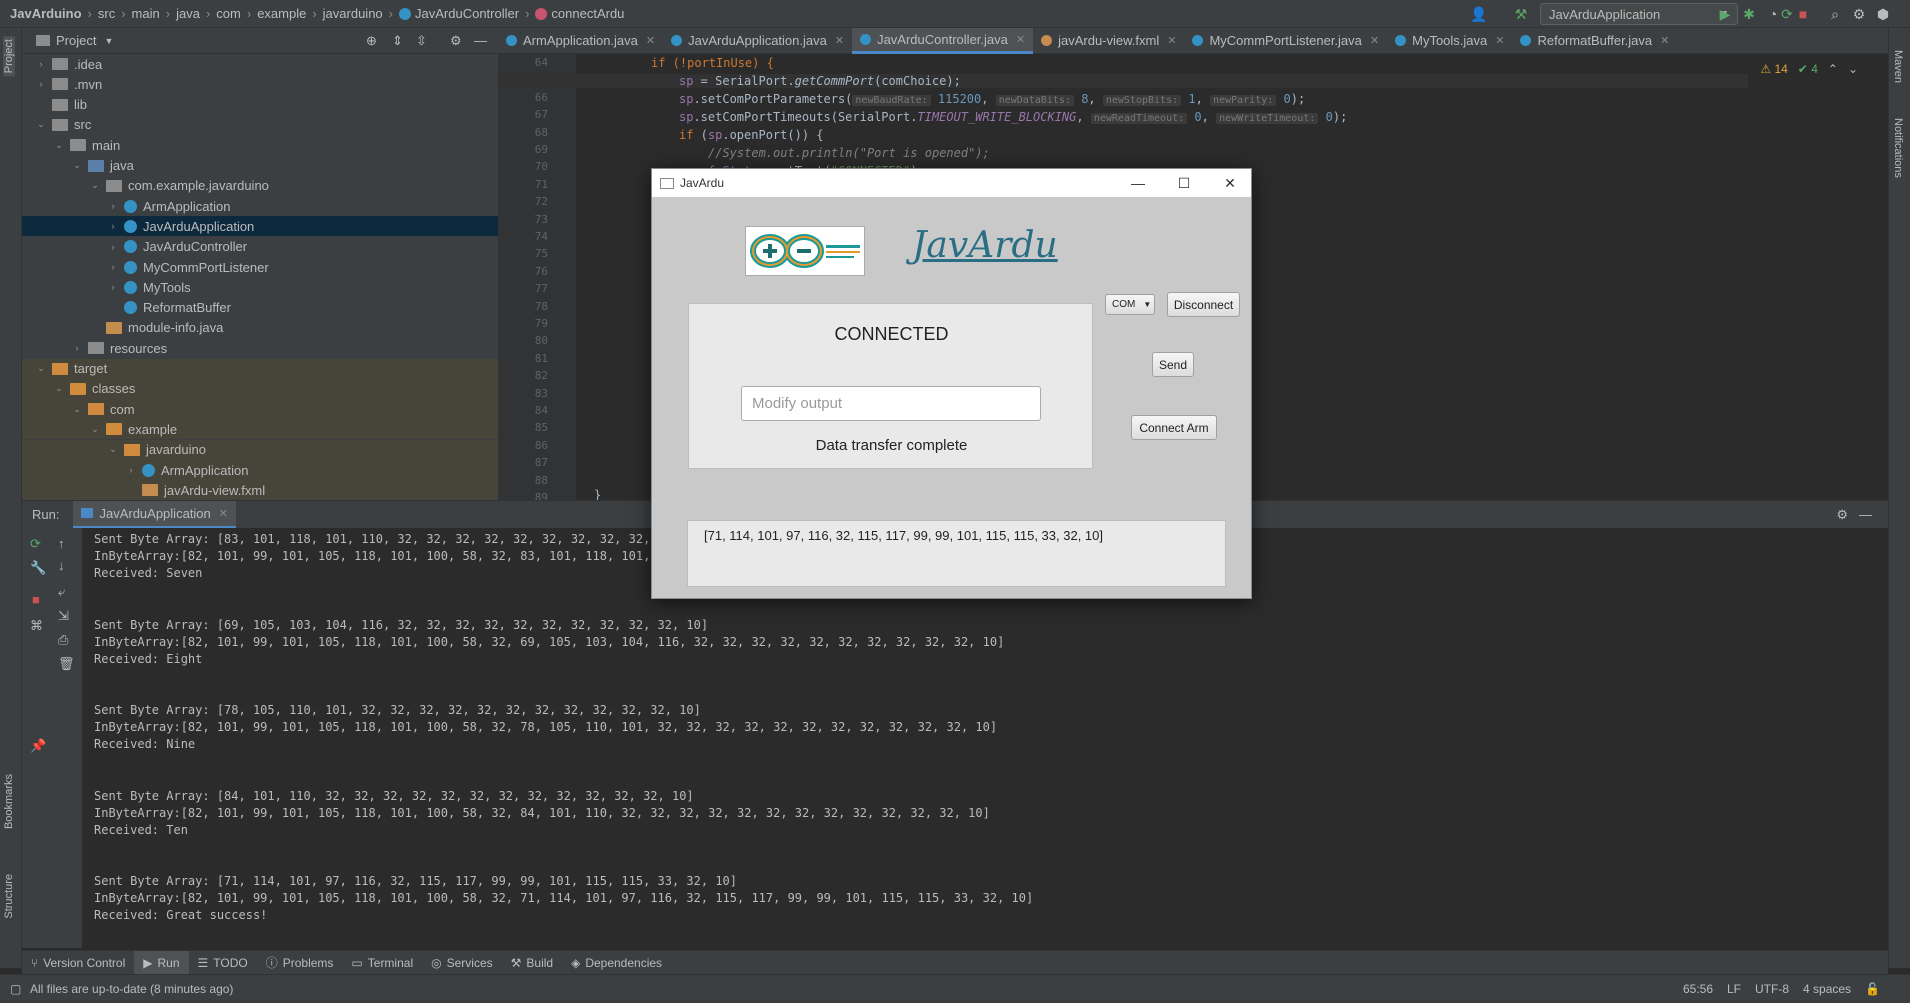 The height and width of the screenshot is (1003, 1910). I want to click on tree-item: ⌄ javarduino, so click(260, 449).